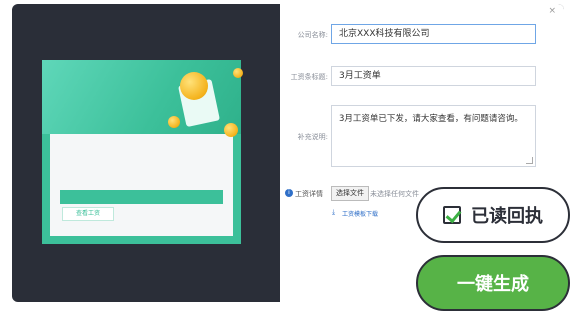  What do you see at coordinates (46, 189) in the screenshot?
I see `preview-frame-left` at bounding box center [46, 189].